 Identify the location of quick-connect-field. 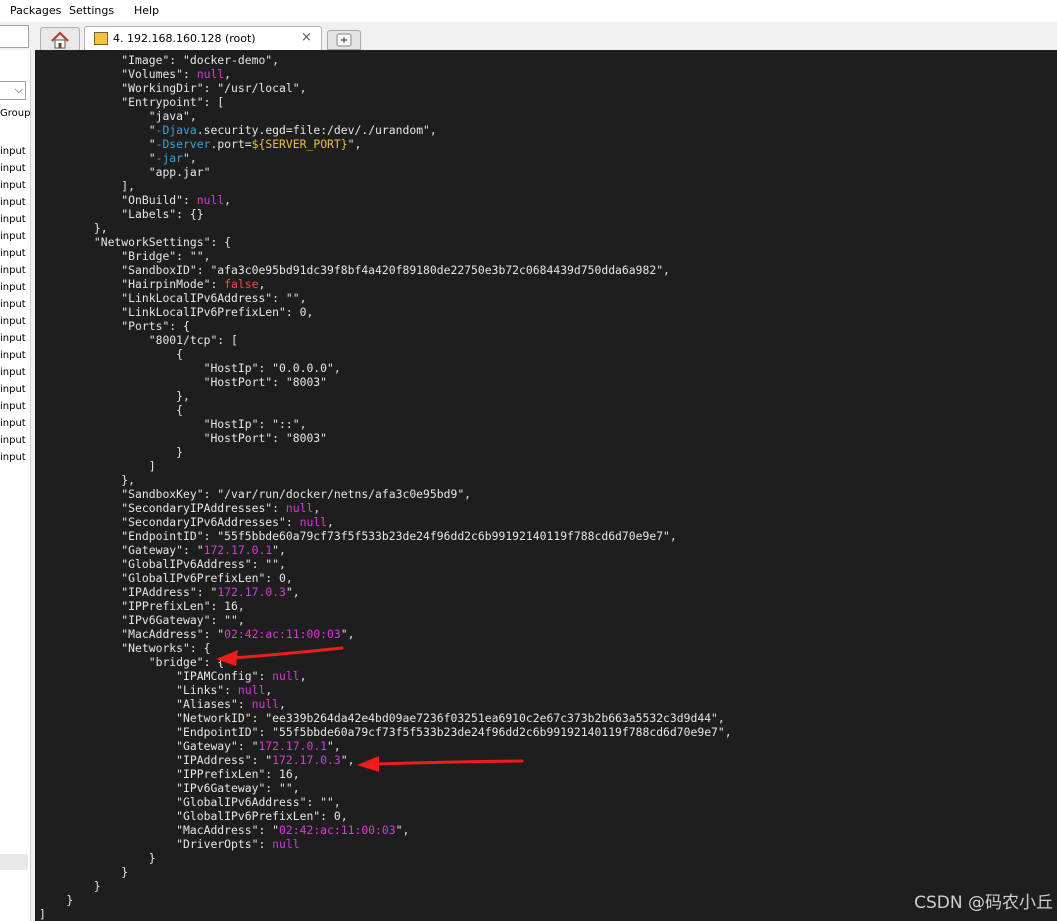
(14, 36).